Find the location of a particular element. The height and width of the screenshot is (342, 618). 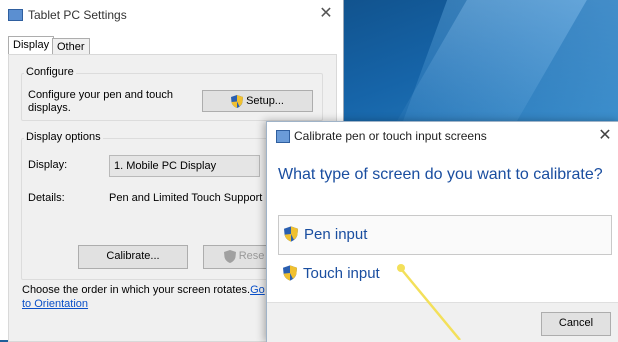

display-options-group-title: Display options is located at coordinates (63, 137).